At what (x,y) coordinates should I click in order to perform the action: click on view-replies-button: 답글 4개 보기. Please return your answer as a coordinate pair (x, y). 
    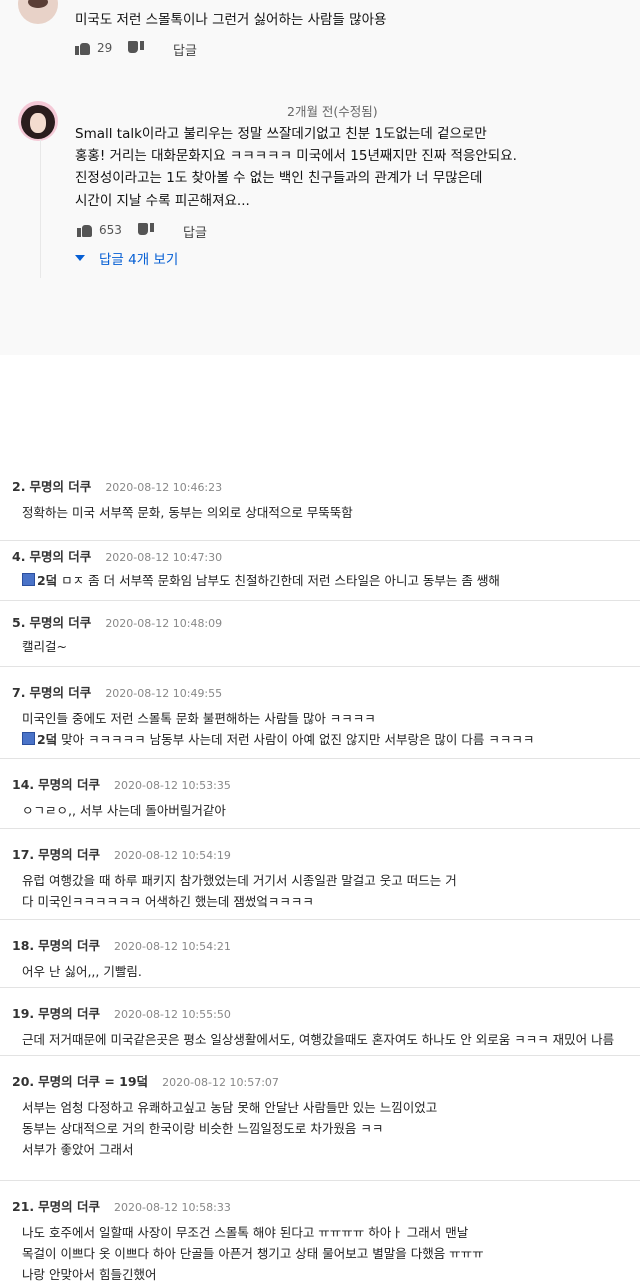
    Looking at the image, I should click on (126, 258).